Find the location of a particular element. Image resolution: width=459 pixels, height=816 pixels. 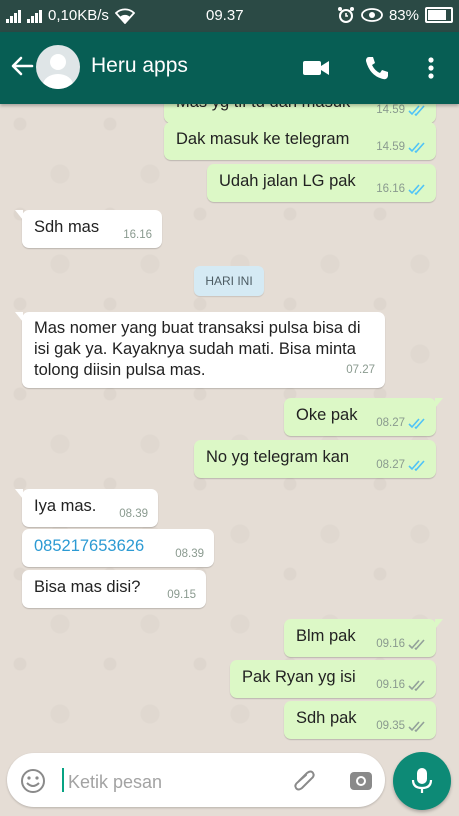

message-bubble-outgoing: Oke pak 08.27 is located at coordinates (363, 417).